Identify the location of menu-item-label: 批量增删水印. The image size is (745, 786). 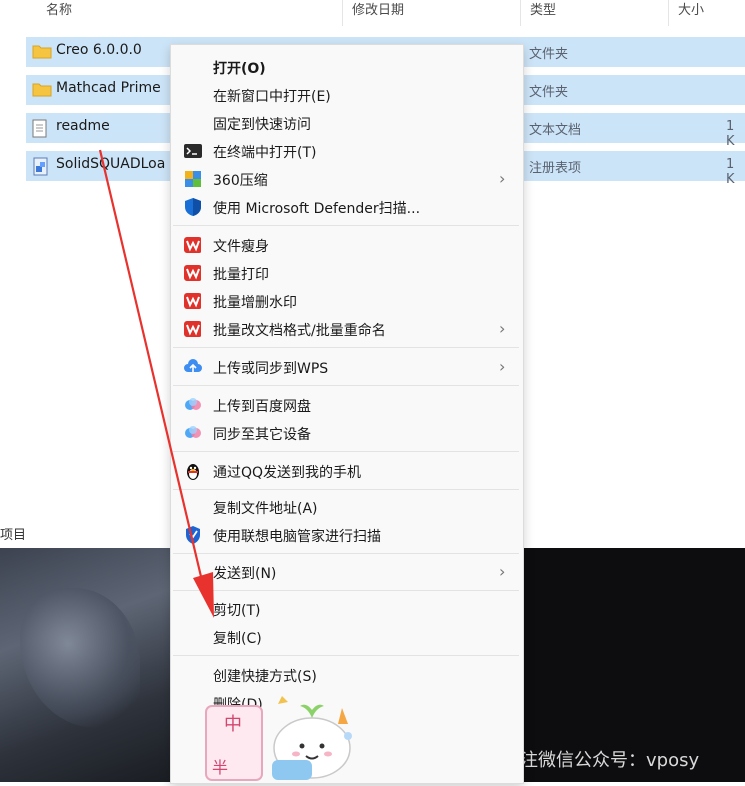
(255, 303).